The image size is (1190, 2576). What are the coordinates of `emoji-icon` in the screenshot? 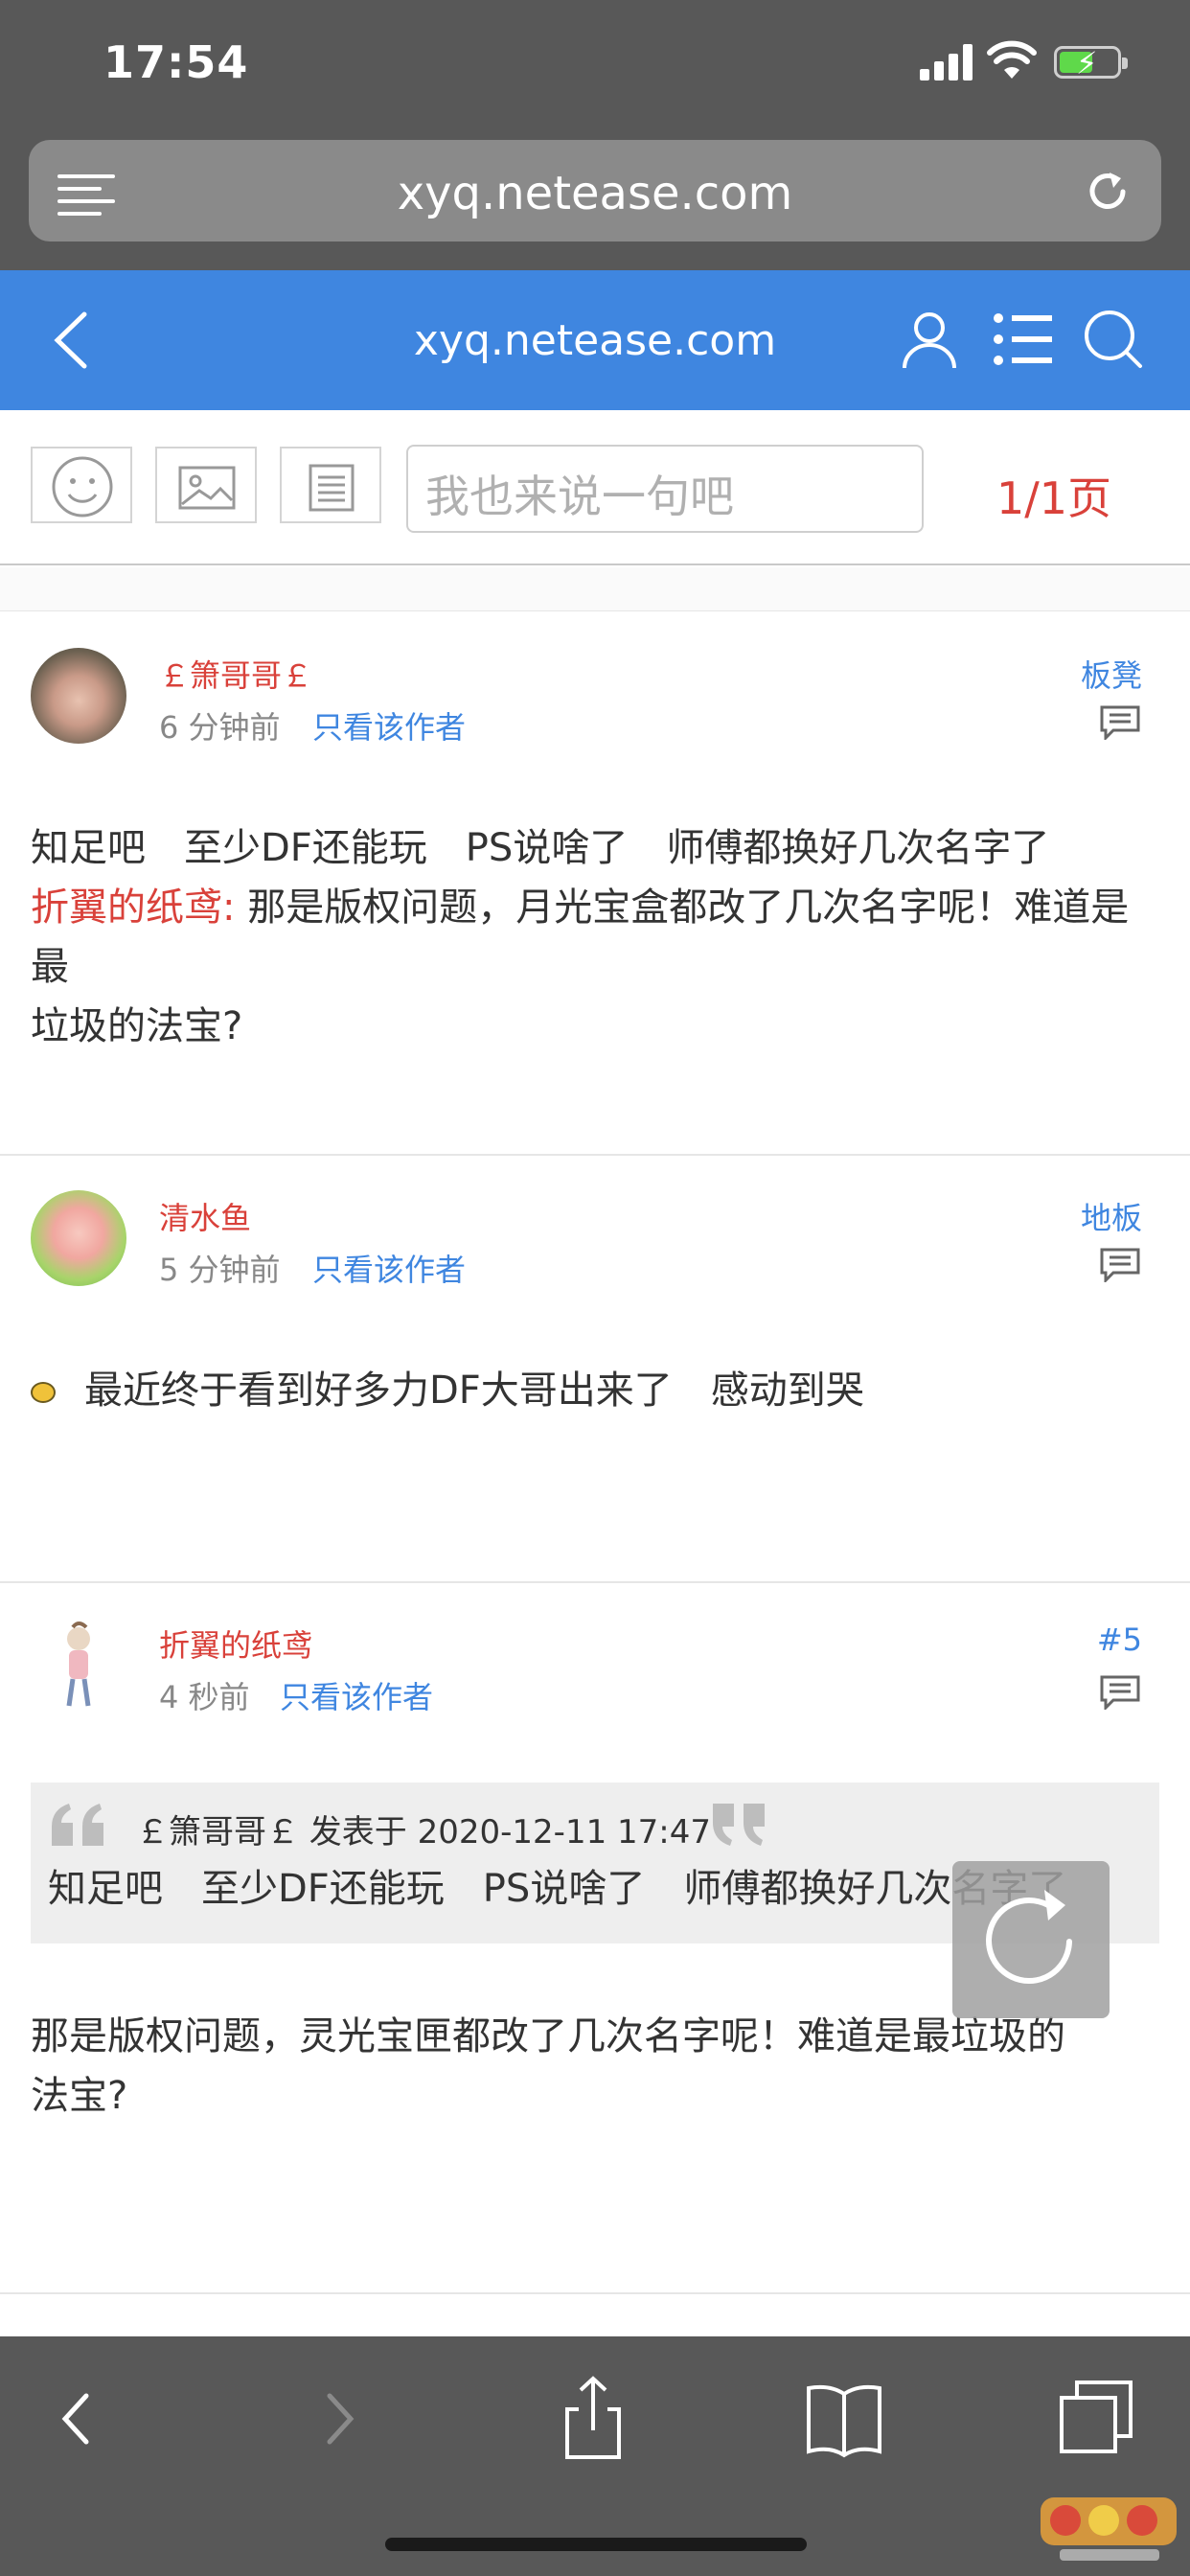 It's located at (83, 487).